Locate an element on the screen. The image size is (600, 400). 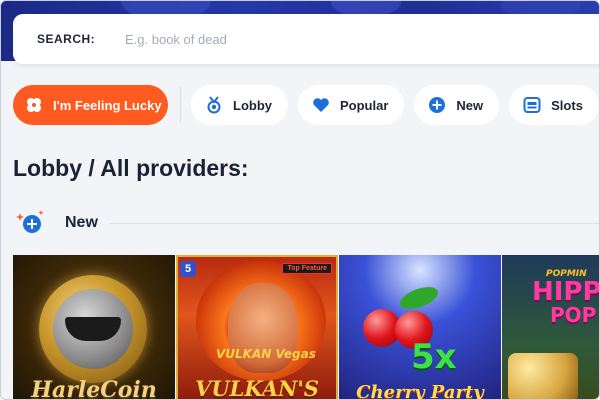
plus-circle-icon is located at coordinates (437, 105).